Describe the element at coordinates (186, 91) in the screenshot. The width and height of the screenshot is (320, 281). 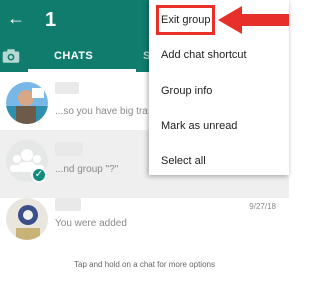
I see `menu-group-info: Group info` at that location.